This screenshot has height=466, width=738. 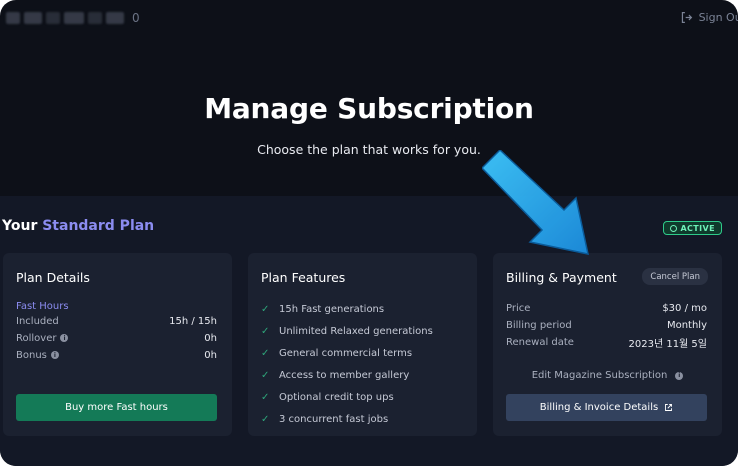 I want to click on cancel-plan-button: Cancel Plan, so click(x=675, y=276).